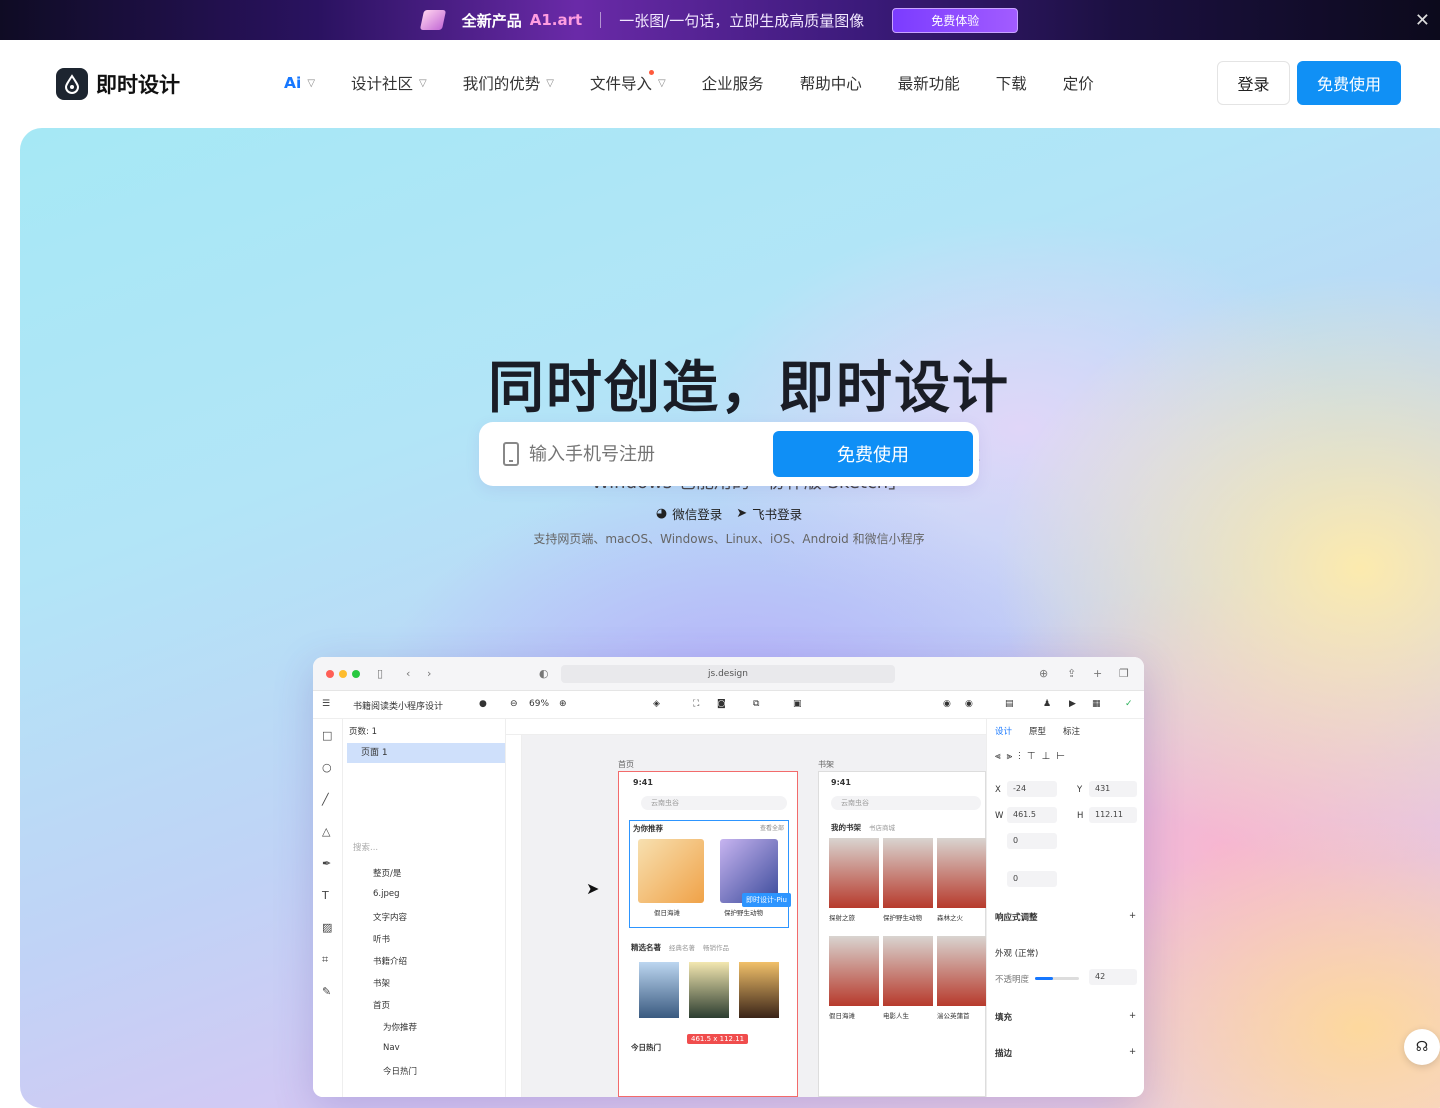  I want to click on frame-tool-icon: ⌗, so click(325, 960).